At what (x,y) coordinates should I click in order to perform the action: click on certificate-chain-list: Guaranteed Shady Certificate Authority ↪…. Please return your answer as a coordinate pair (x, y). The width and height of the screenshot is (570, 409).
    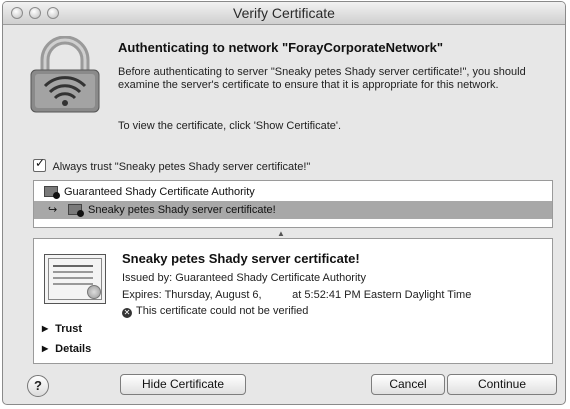
    Looking at the image, I should click on (293, 204).